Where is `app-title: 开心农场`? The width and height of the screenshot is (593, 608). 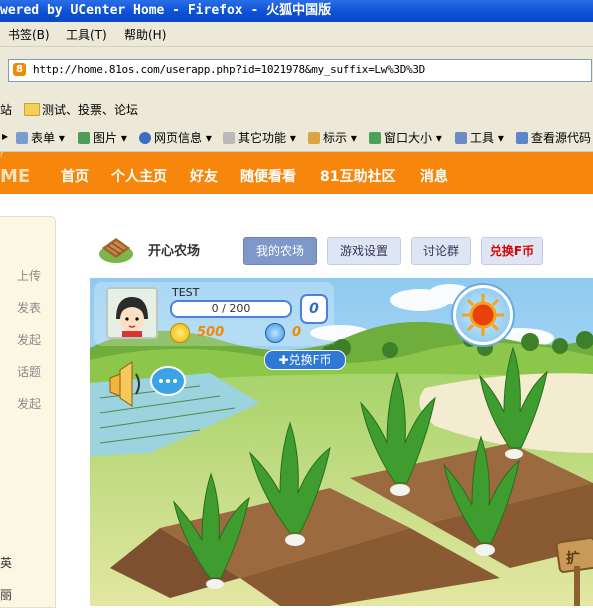 app-title: 开心农场 is located at coordinates (174, 251).